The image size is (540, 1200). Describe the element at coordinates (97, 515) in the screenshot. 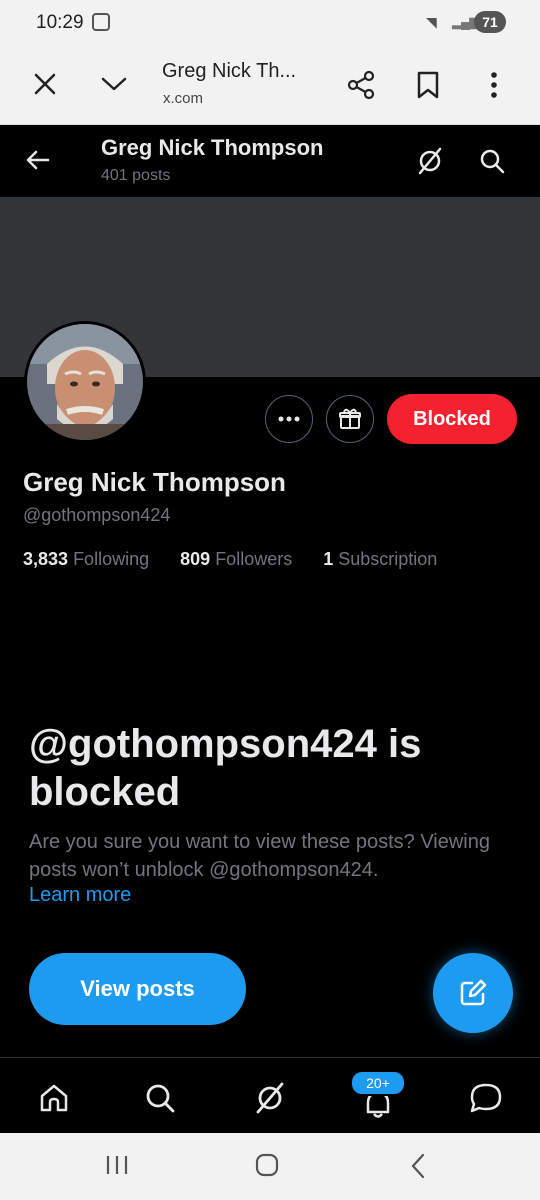

I see `profile-handle: @gothompson424` at that location.